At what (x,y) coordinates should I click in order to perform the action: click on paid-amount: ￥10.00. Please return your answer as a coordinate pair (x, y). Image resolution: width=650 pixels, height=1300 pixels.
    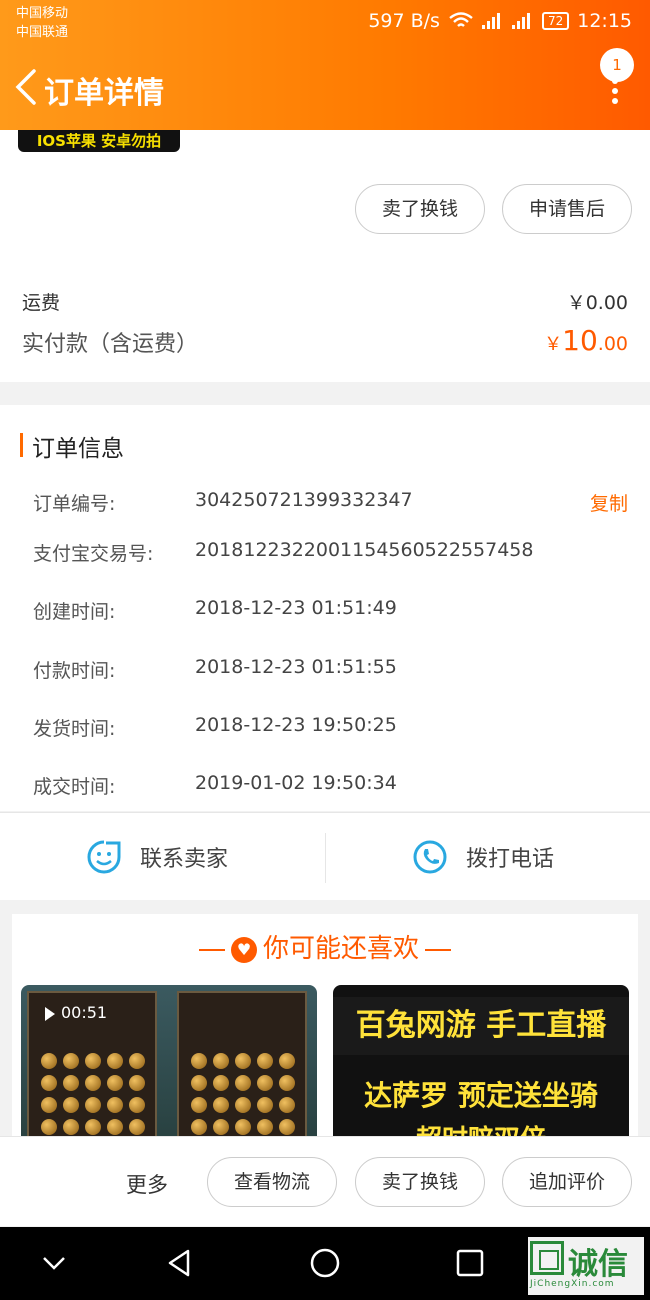
    Looking at the image, I should click on (586, 340).